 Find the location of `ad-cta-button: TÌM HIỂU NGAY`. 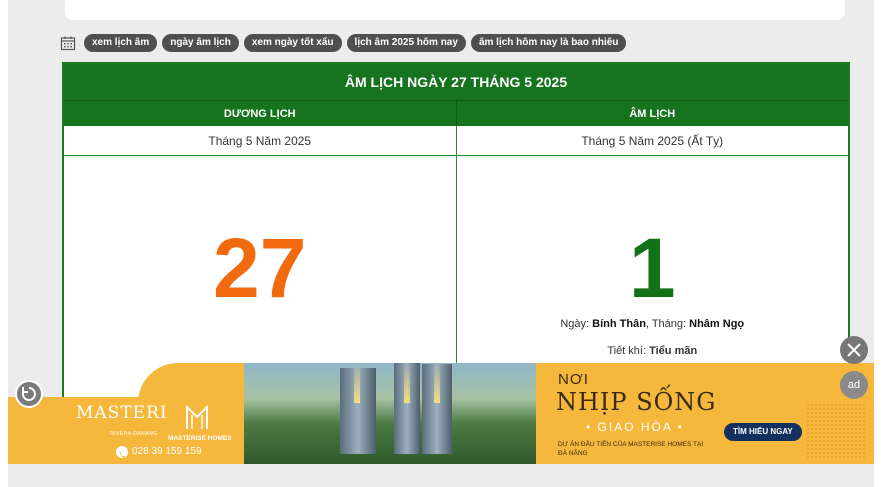

ad-cta-button: TÌM HIỂU NGAY is located at coordinates (763, 432).